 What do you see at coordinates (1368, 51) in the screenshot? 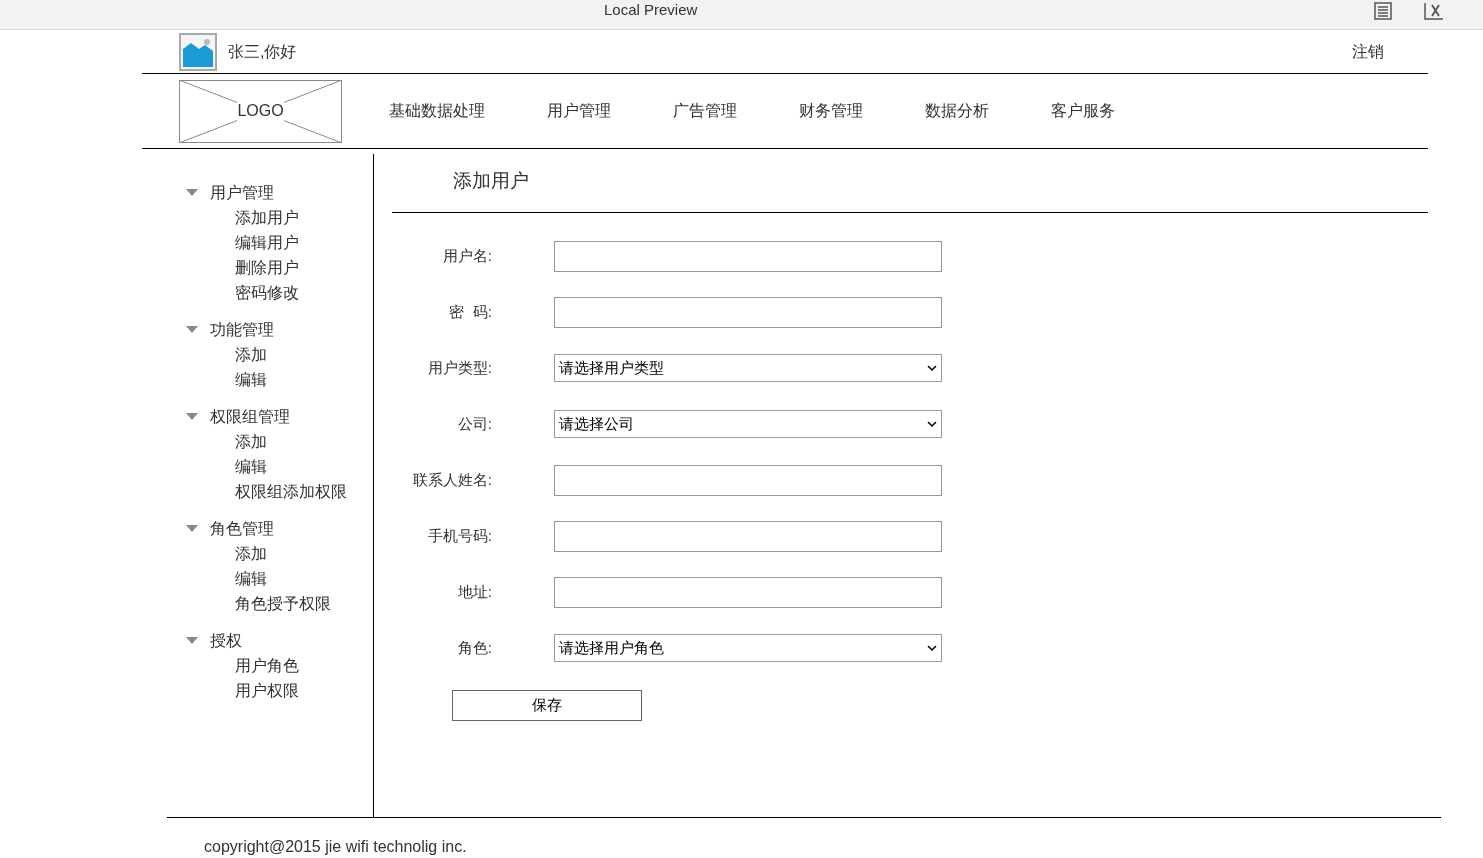
I see `logout-link: 注销` at bounding box center [1368, 51].